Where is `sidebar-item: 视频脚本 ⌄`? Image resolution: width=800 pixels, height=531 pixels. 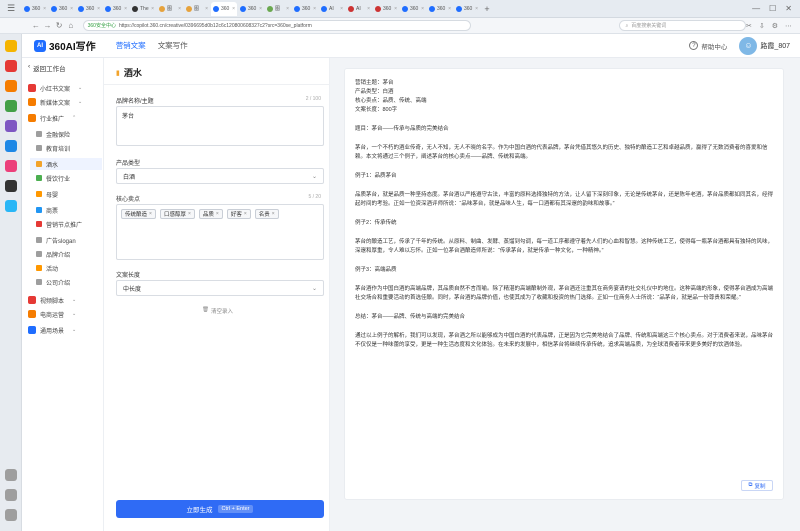
sidebar-item: 视频脚本 ⌄ is located at coordinates (52, 300).